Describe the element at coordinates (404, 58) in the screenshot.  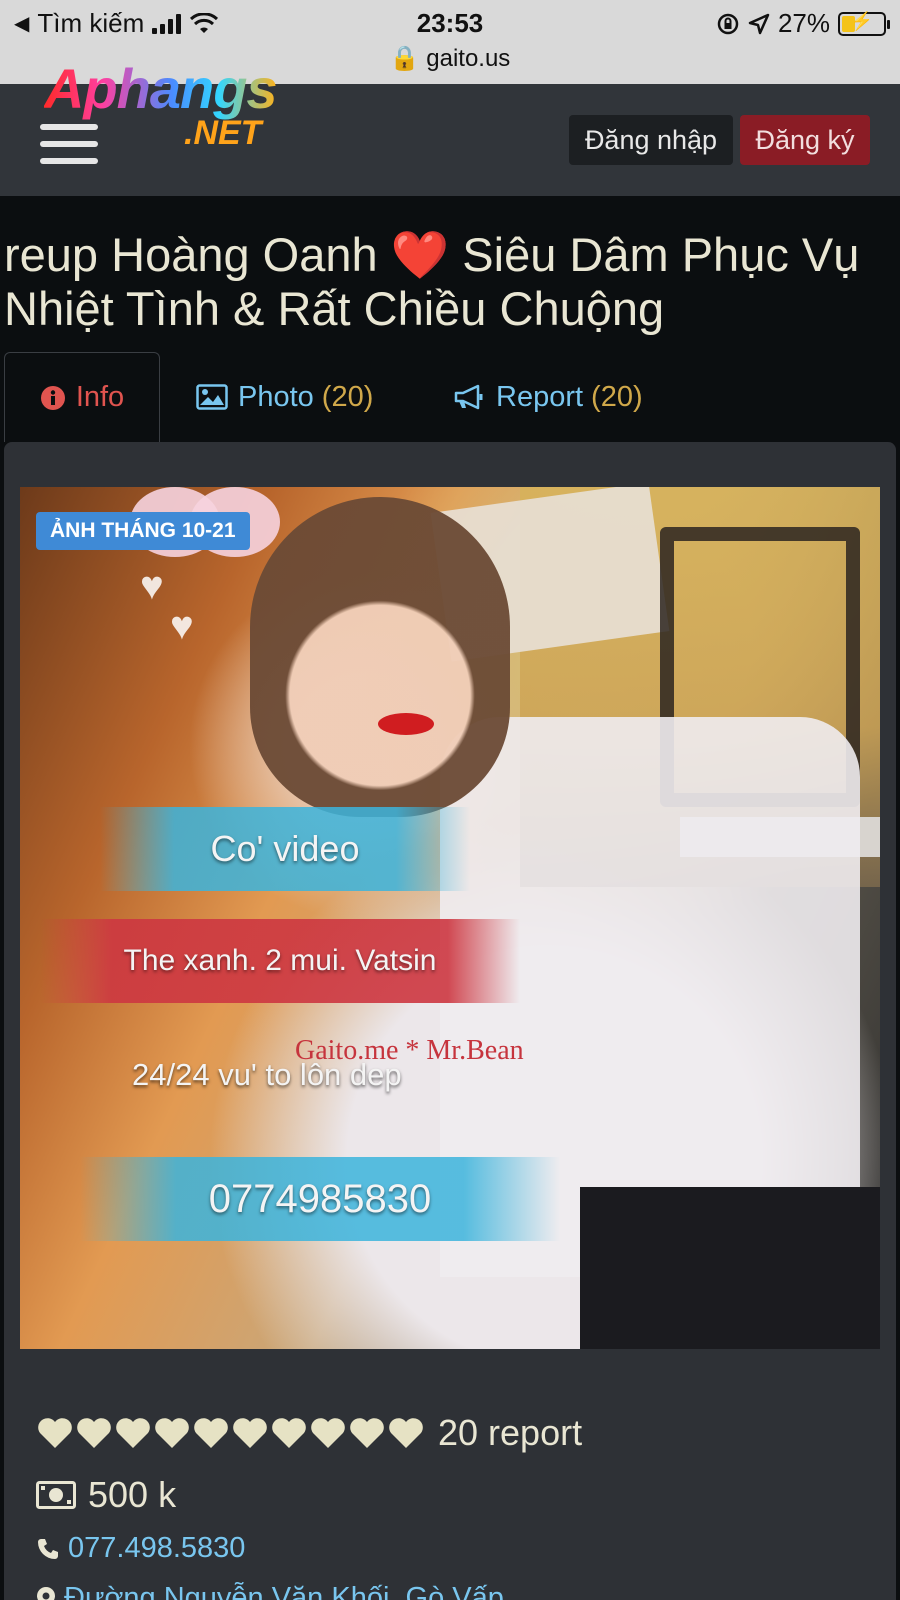
I see `lock-icon: 🔒` at that location.